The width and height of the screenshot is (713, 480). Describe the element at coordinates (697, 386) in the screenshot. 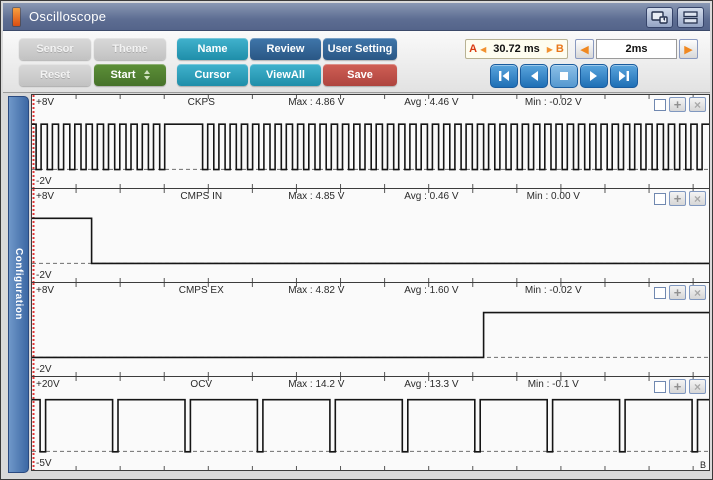

I see `ocv-close-button: ×` at that location.